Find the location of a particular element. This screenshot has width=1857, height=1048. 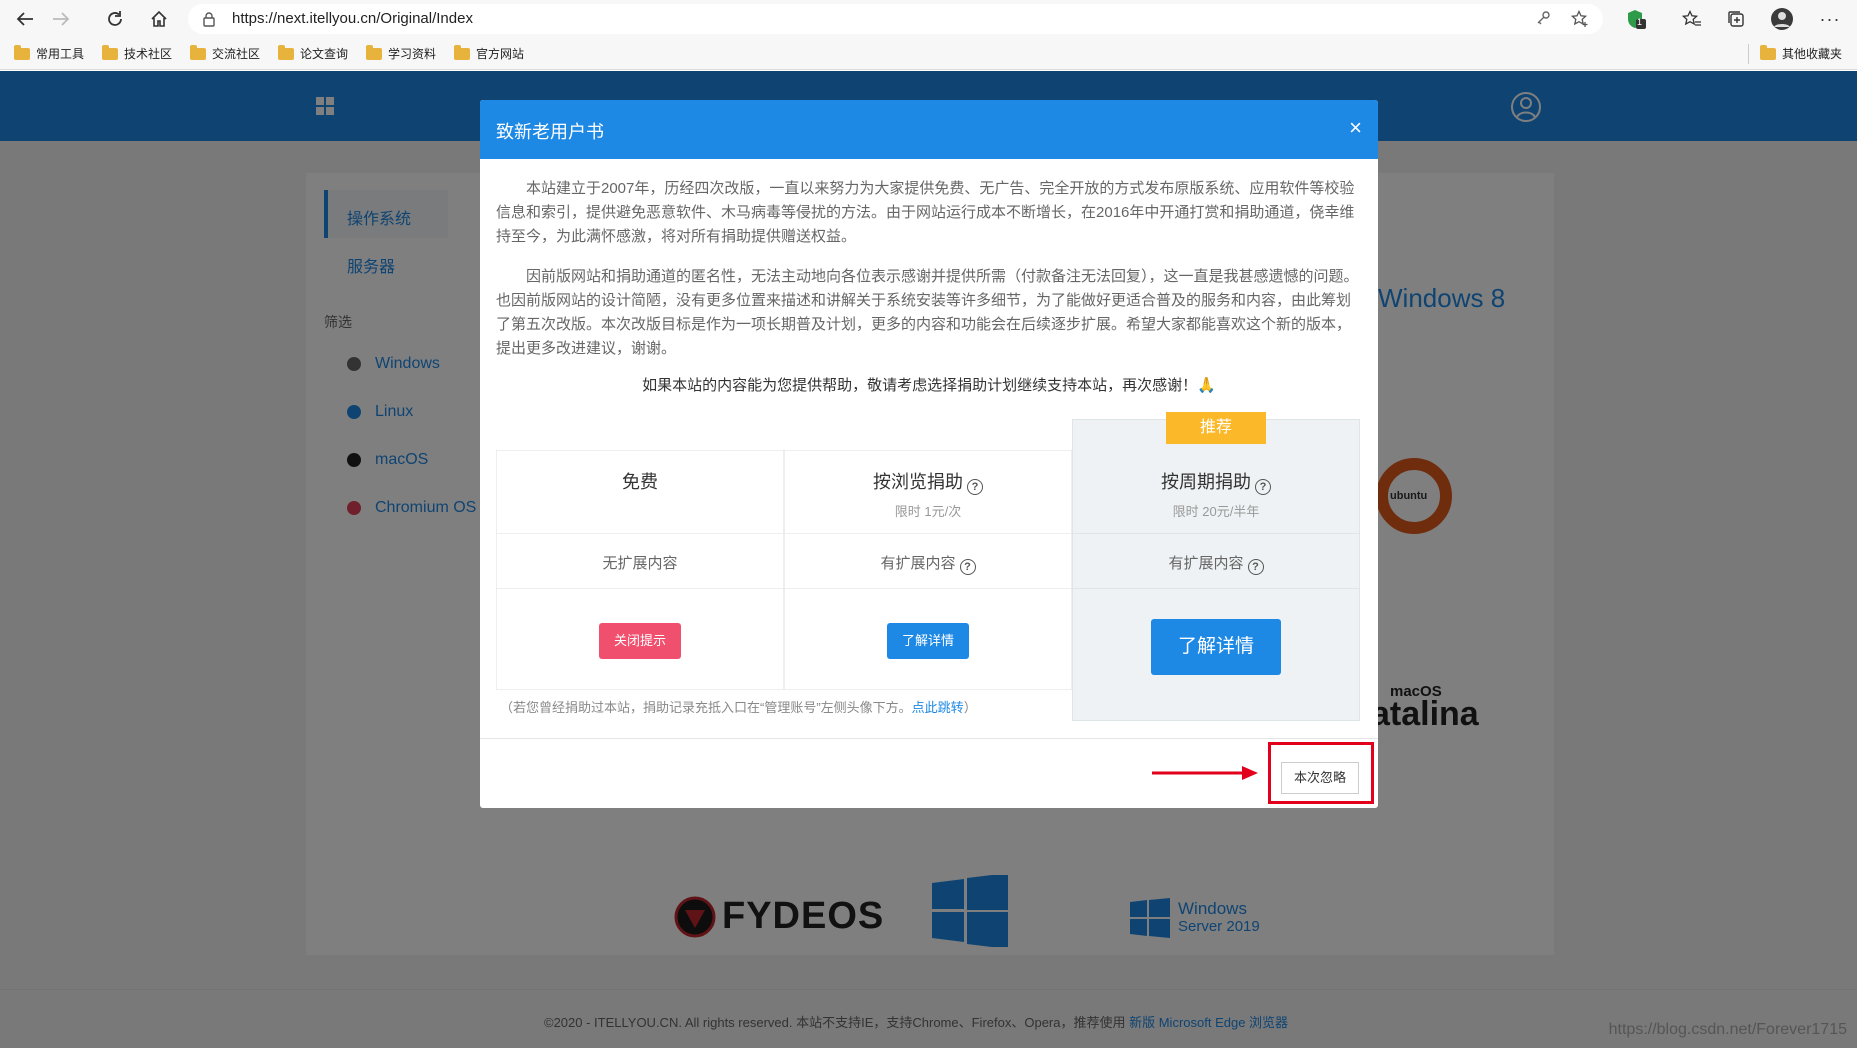

bookmark-folder: 交流社区 is located at coordinates (225, 53).